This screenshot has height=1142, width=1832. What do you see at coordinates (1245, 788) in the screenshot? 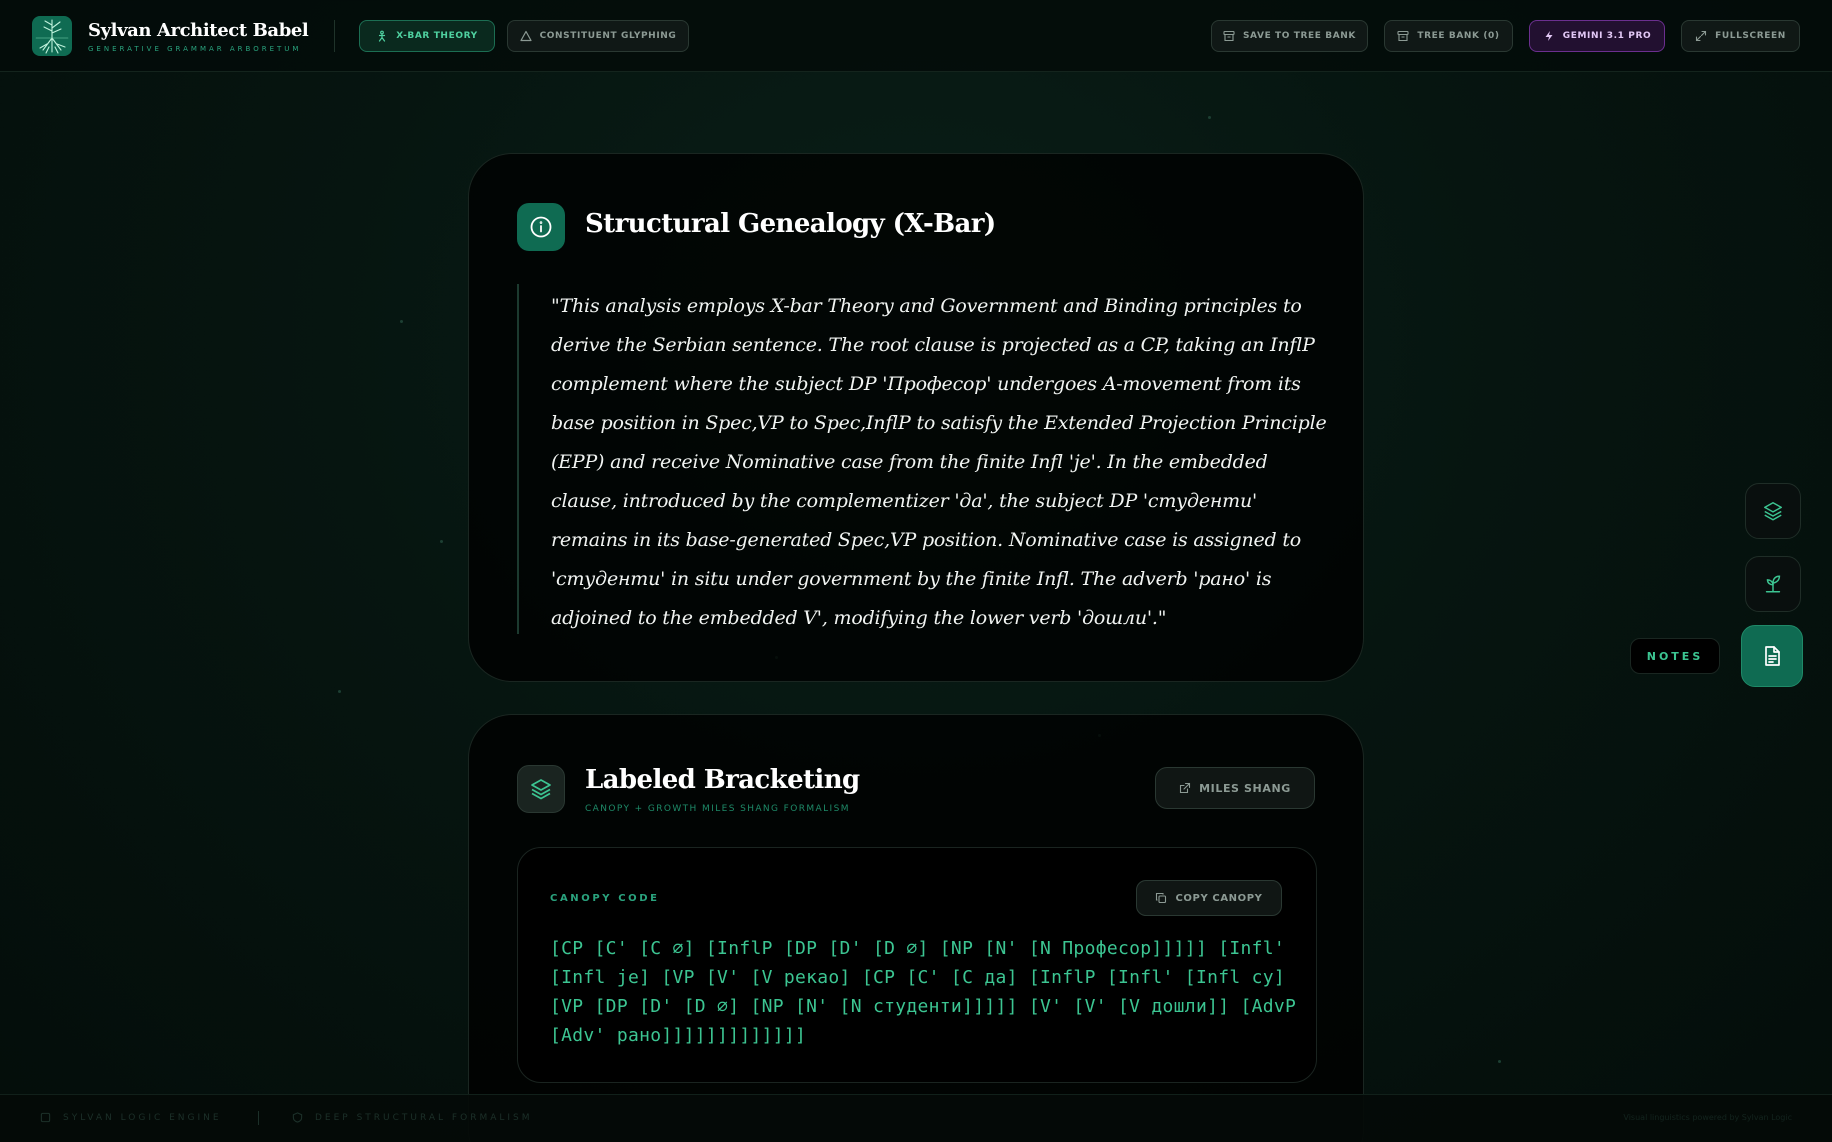
I see `button-label: MILES SHANG` at bounding box center [1245, 788].